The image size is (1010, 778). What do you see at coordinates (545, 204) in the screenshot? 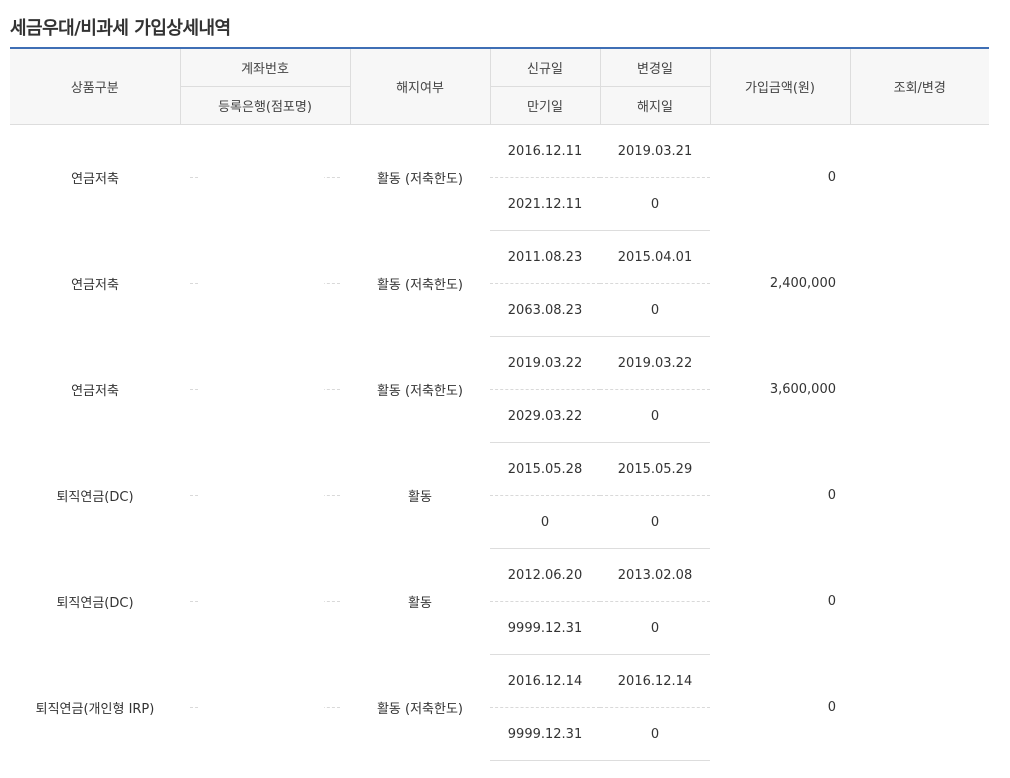
I see `maturity-date-cell: 2021.12.11` at bounding box center [545, 204].